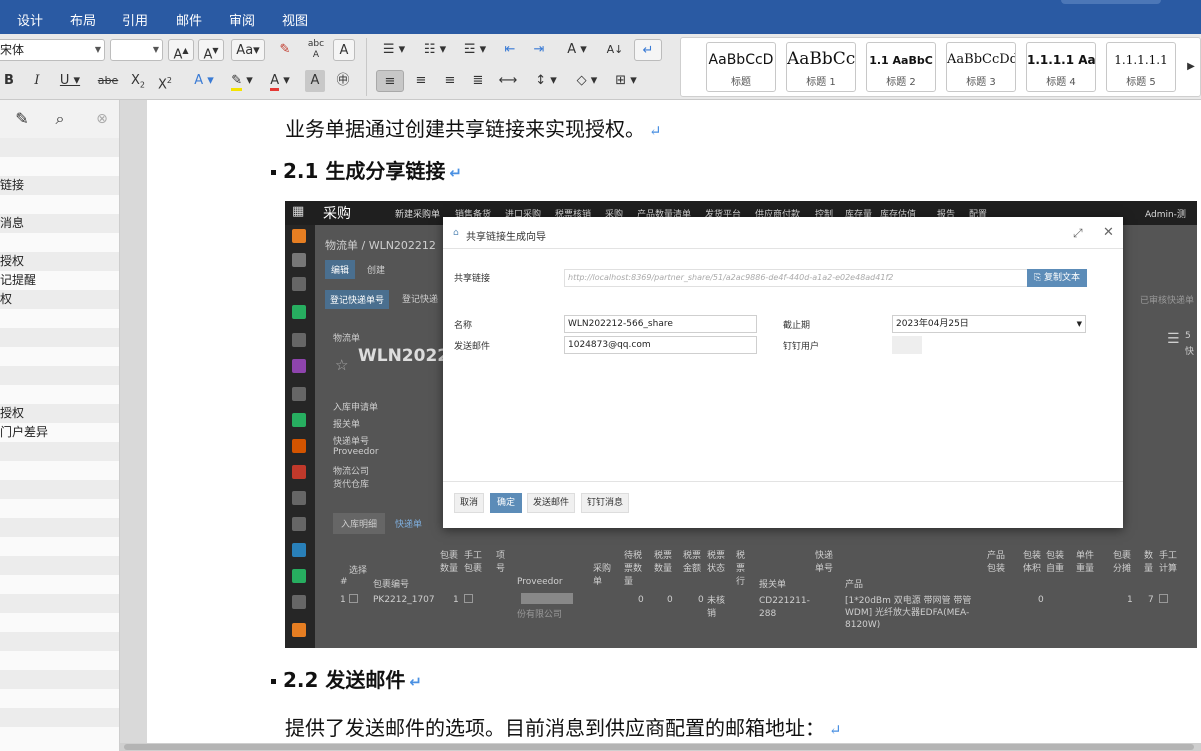 This screenshot has height=751, width=1201. I want to click on gallery-next-icon: ▶, so click(1191, 67).